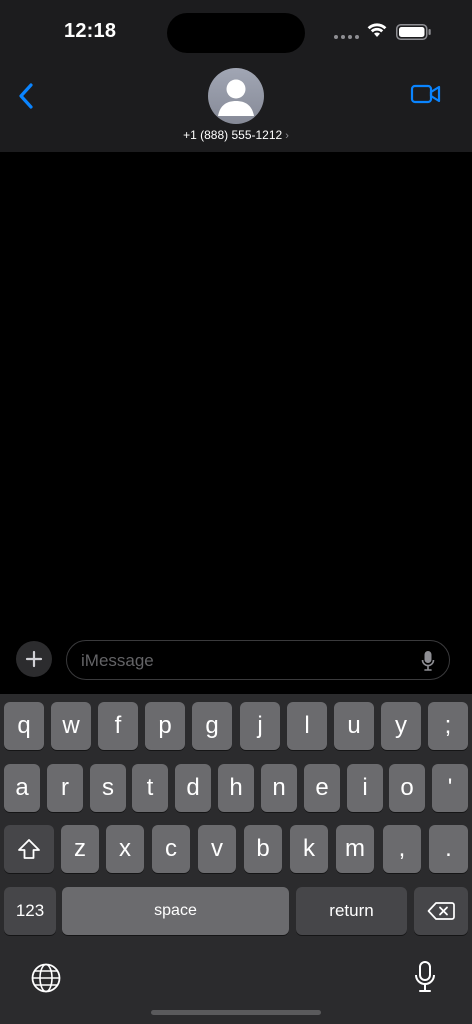 This screenshot has width=472, height=1024. Describe the element at coordinates (217, 849) in the screenshot. I see `key-v: v` at that location.